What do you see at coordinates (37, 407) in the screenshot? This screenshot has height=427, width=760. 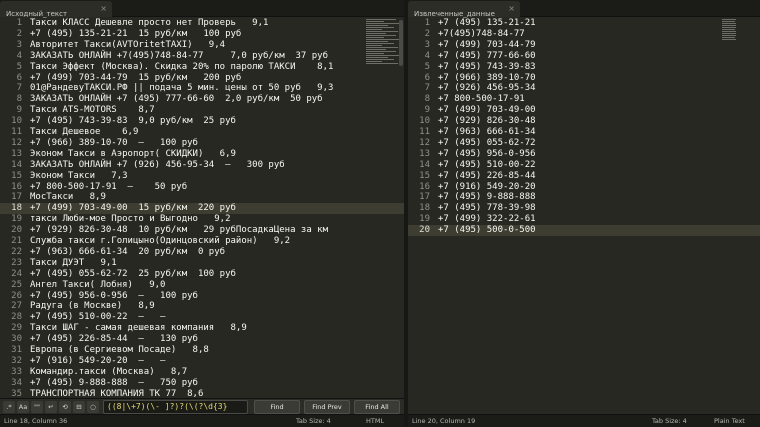 I see `whole-word-toggle: ""` at bounding box center [37, 407].